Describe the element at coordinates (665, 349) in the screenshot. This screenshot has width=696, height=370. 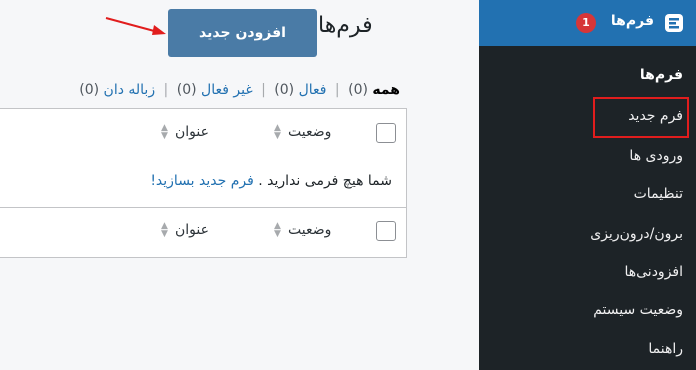
I see `sidebar-item-help: راهنما` at that location.